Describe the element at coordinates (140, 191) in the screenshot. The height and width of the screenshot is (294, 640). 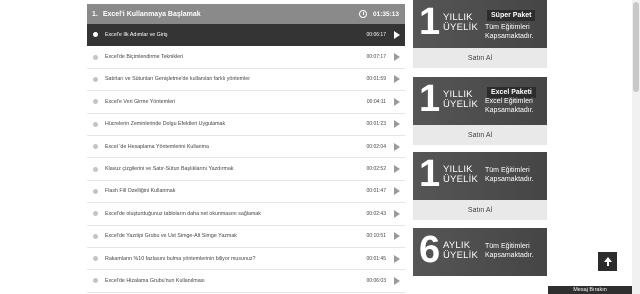
I see `lesson-title: Flash Fill Özelliğini Kullanmak` at that location.